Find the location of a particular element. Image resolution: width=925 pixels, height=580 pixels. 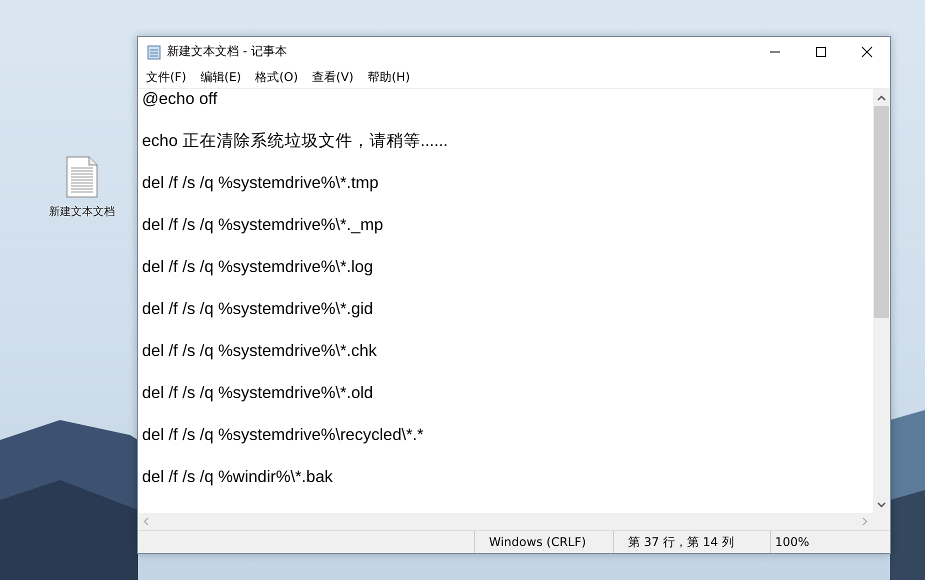

window-title: 新建文本文档 - 记事本 is located at coordinates (227, 51).